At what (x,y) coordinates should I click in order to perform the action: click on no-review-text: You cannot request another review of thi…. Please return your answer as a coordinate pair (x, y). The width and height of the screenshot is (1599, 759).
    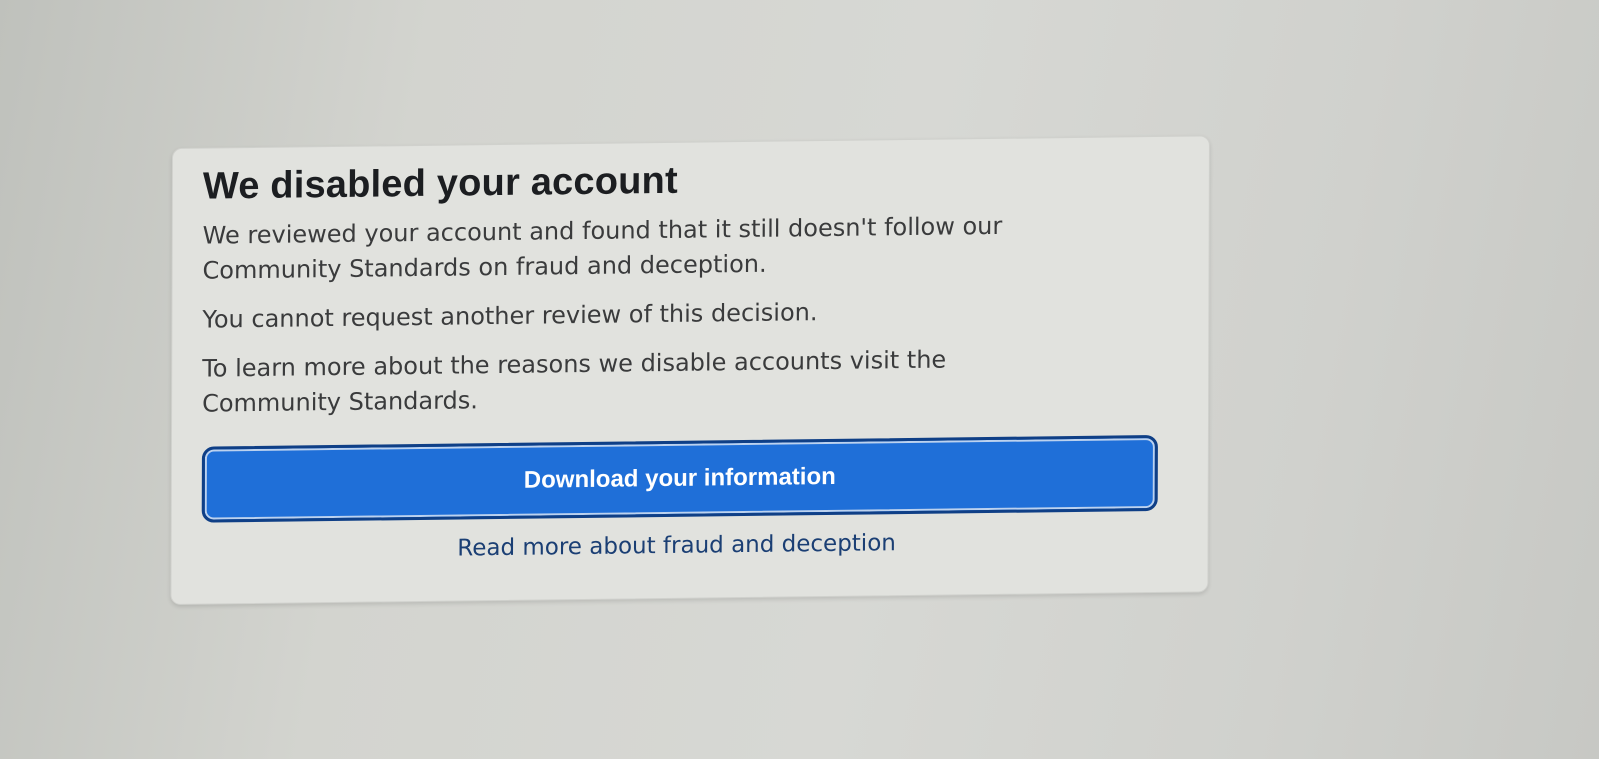
    Looking at the image, I should click on (510, 316).